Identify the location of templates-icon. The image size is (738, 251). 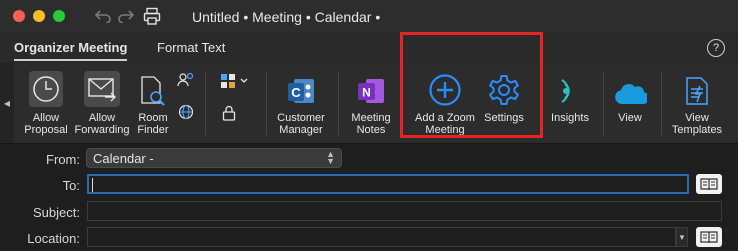
(697, 87).